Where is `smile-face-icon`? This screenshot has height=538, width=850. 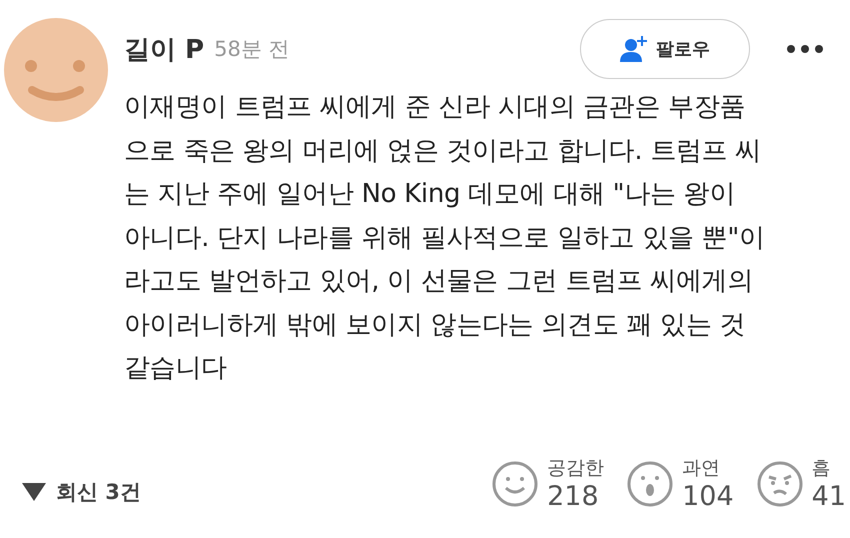 smile-face-icon is located at coordinates (515, 484).